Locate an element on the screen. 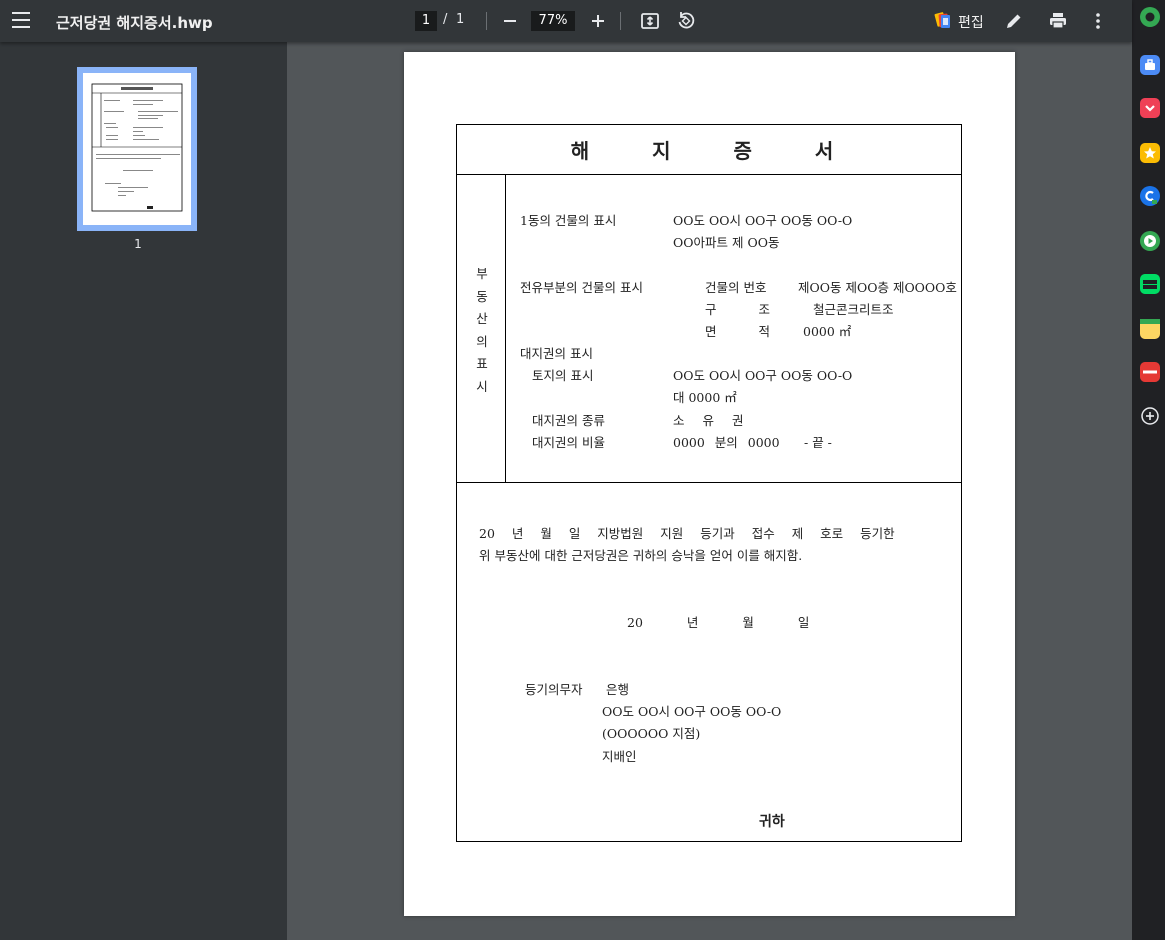 The width and height of the screenshot is (1165, 940). green-circle-glyph is located at coordinates (1150, 17).